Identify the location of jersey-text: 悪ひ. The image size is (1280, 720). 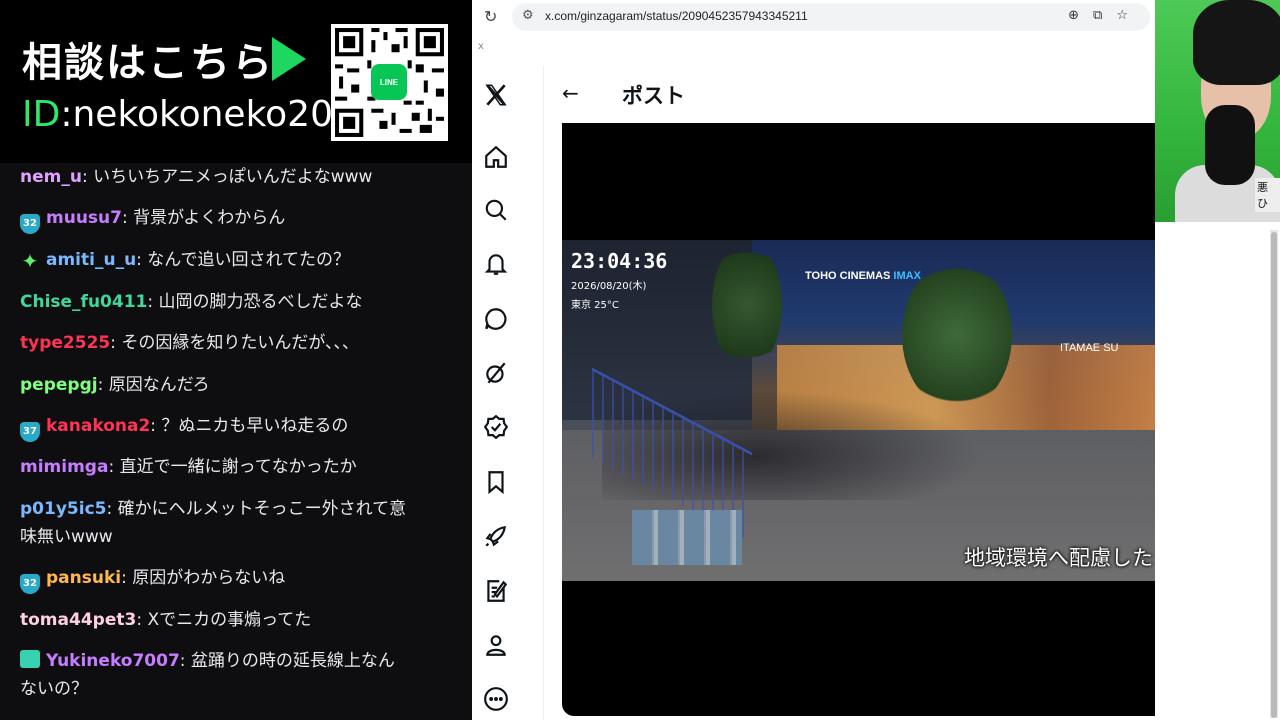
(1267, 195).